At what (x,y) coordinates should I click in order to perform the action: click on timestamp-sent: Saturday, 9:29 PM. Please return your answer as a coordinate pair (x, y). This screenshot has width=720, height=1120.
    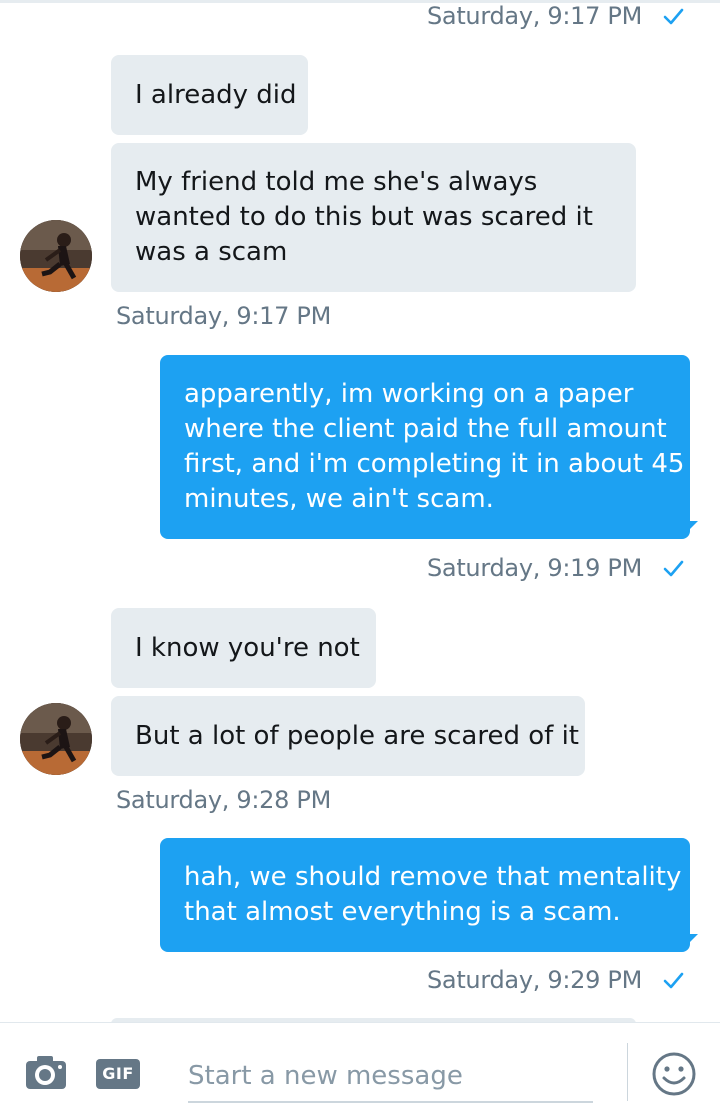
    Looking at the image, I should click on (534, 980).